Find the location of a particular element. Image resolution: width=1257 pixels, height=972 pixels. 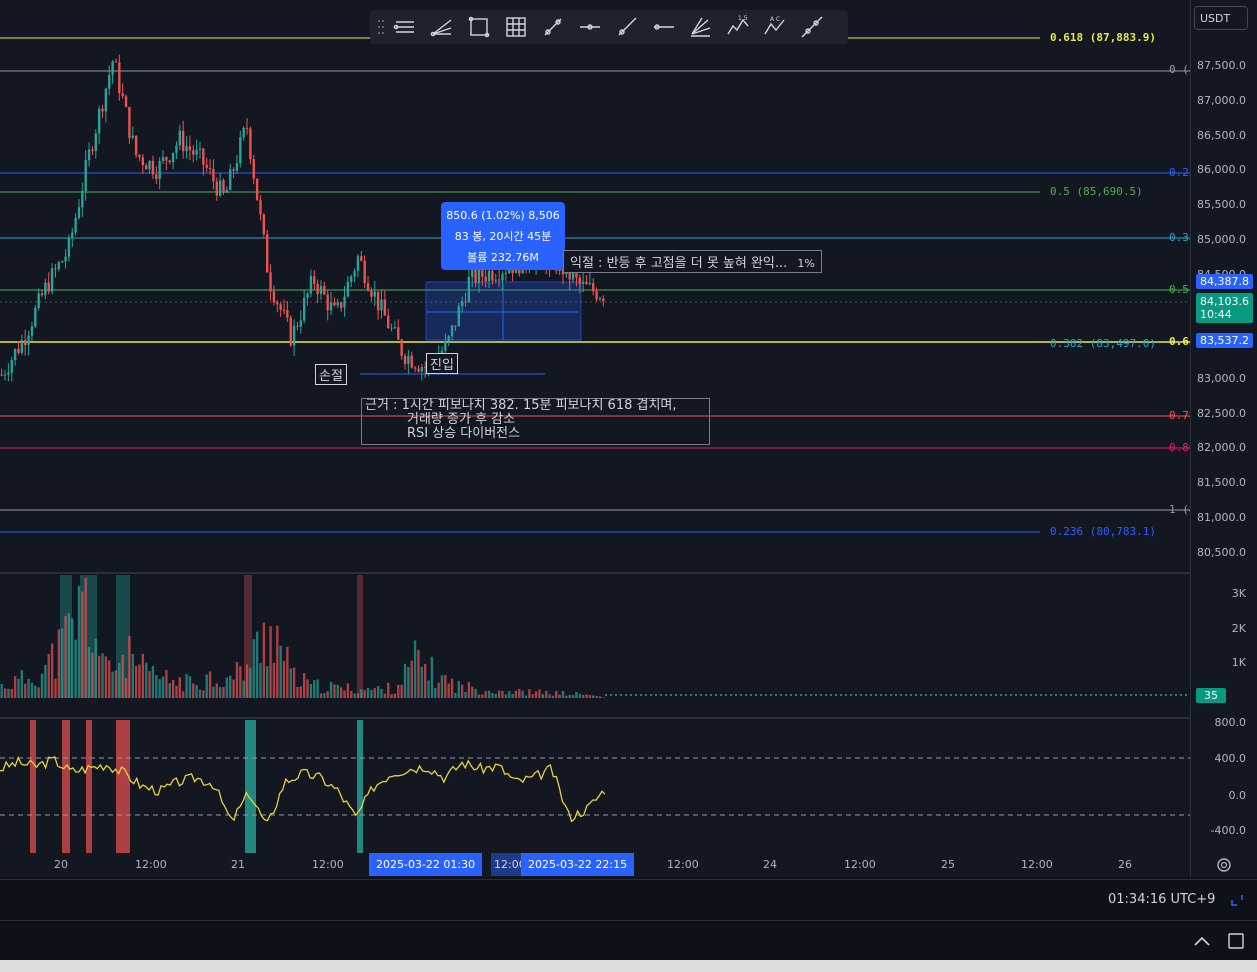

entry-note: 진입 is located at coordinates (442, 363).